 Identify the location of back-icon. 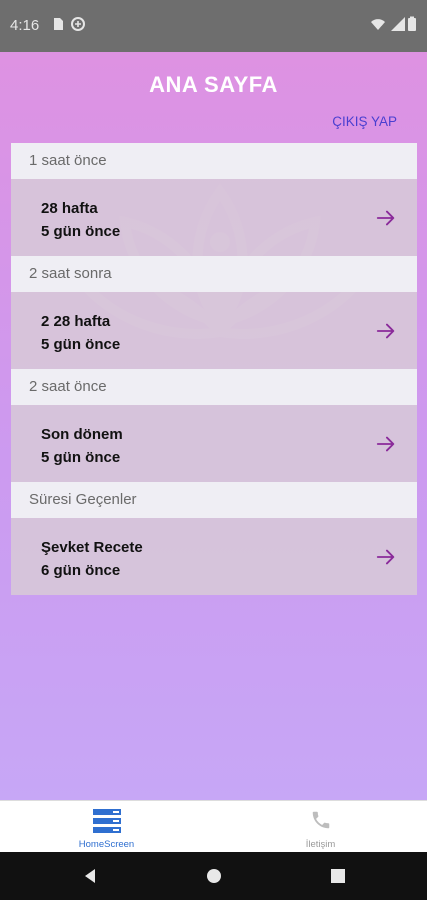
(90, 876).